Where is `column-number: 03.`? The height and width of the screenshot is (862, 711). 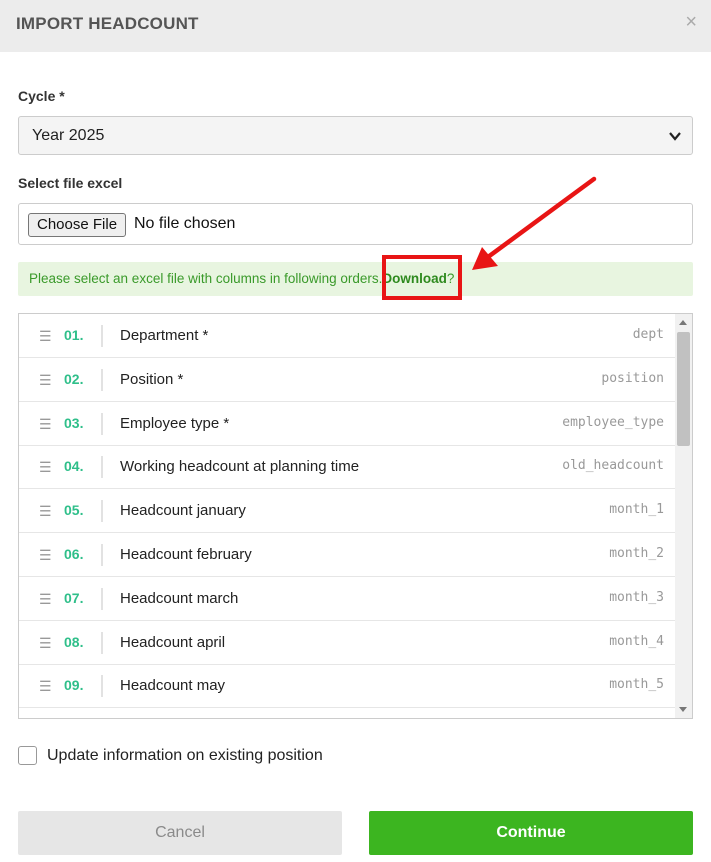
column-number: 03. is located at coordinates (74, 422).